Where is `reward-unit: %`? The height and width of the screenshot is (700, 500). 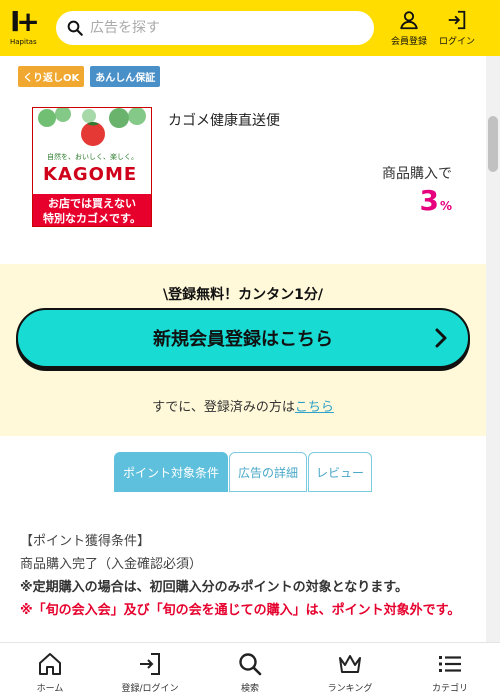 reward-unit: % is located at coordinates (445, 206).